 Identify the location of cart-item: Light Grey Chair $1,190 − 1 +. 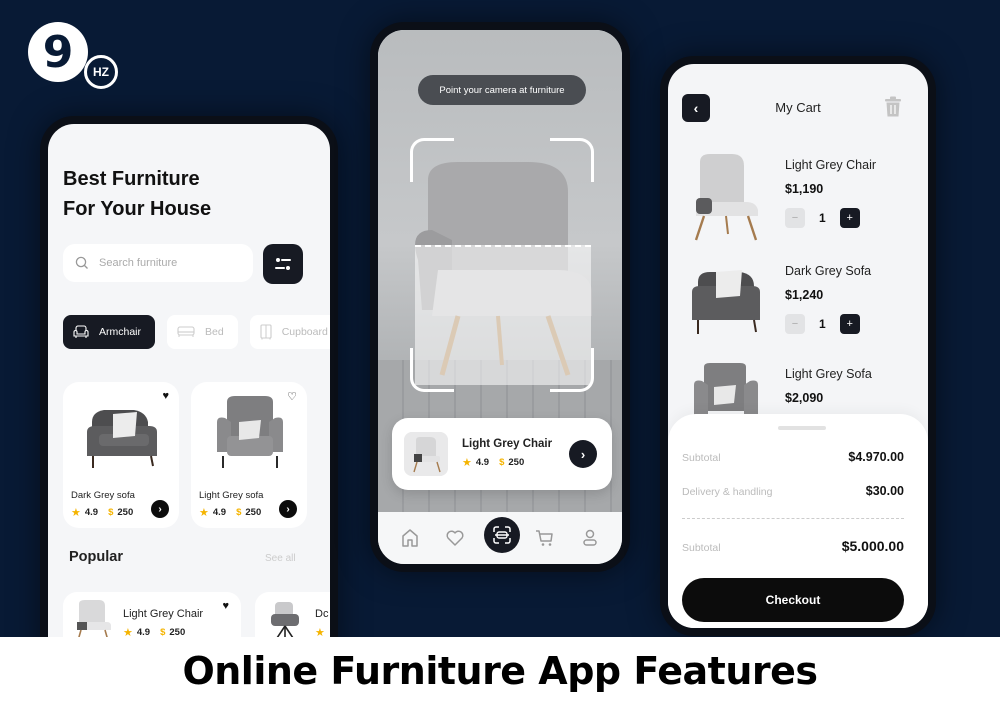
(798, 202).